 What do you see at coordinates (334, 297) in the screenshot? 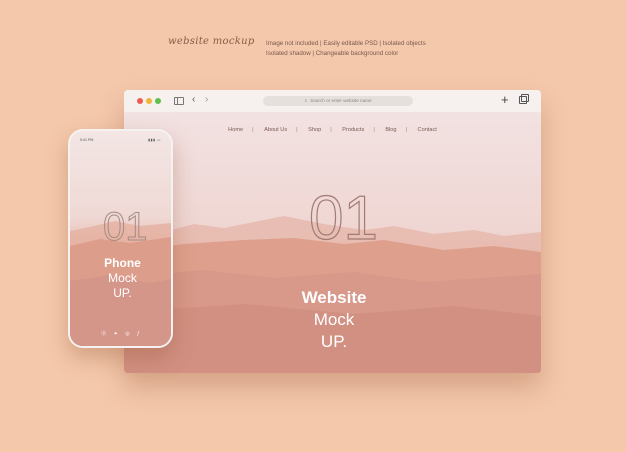
I see `hero-title-line-1: Website` at bounding box center [334, 297].